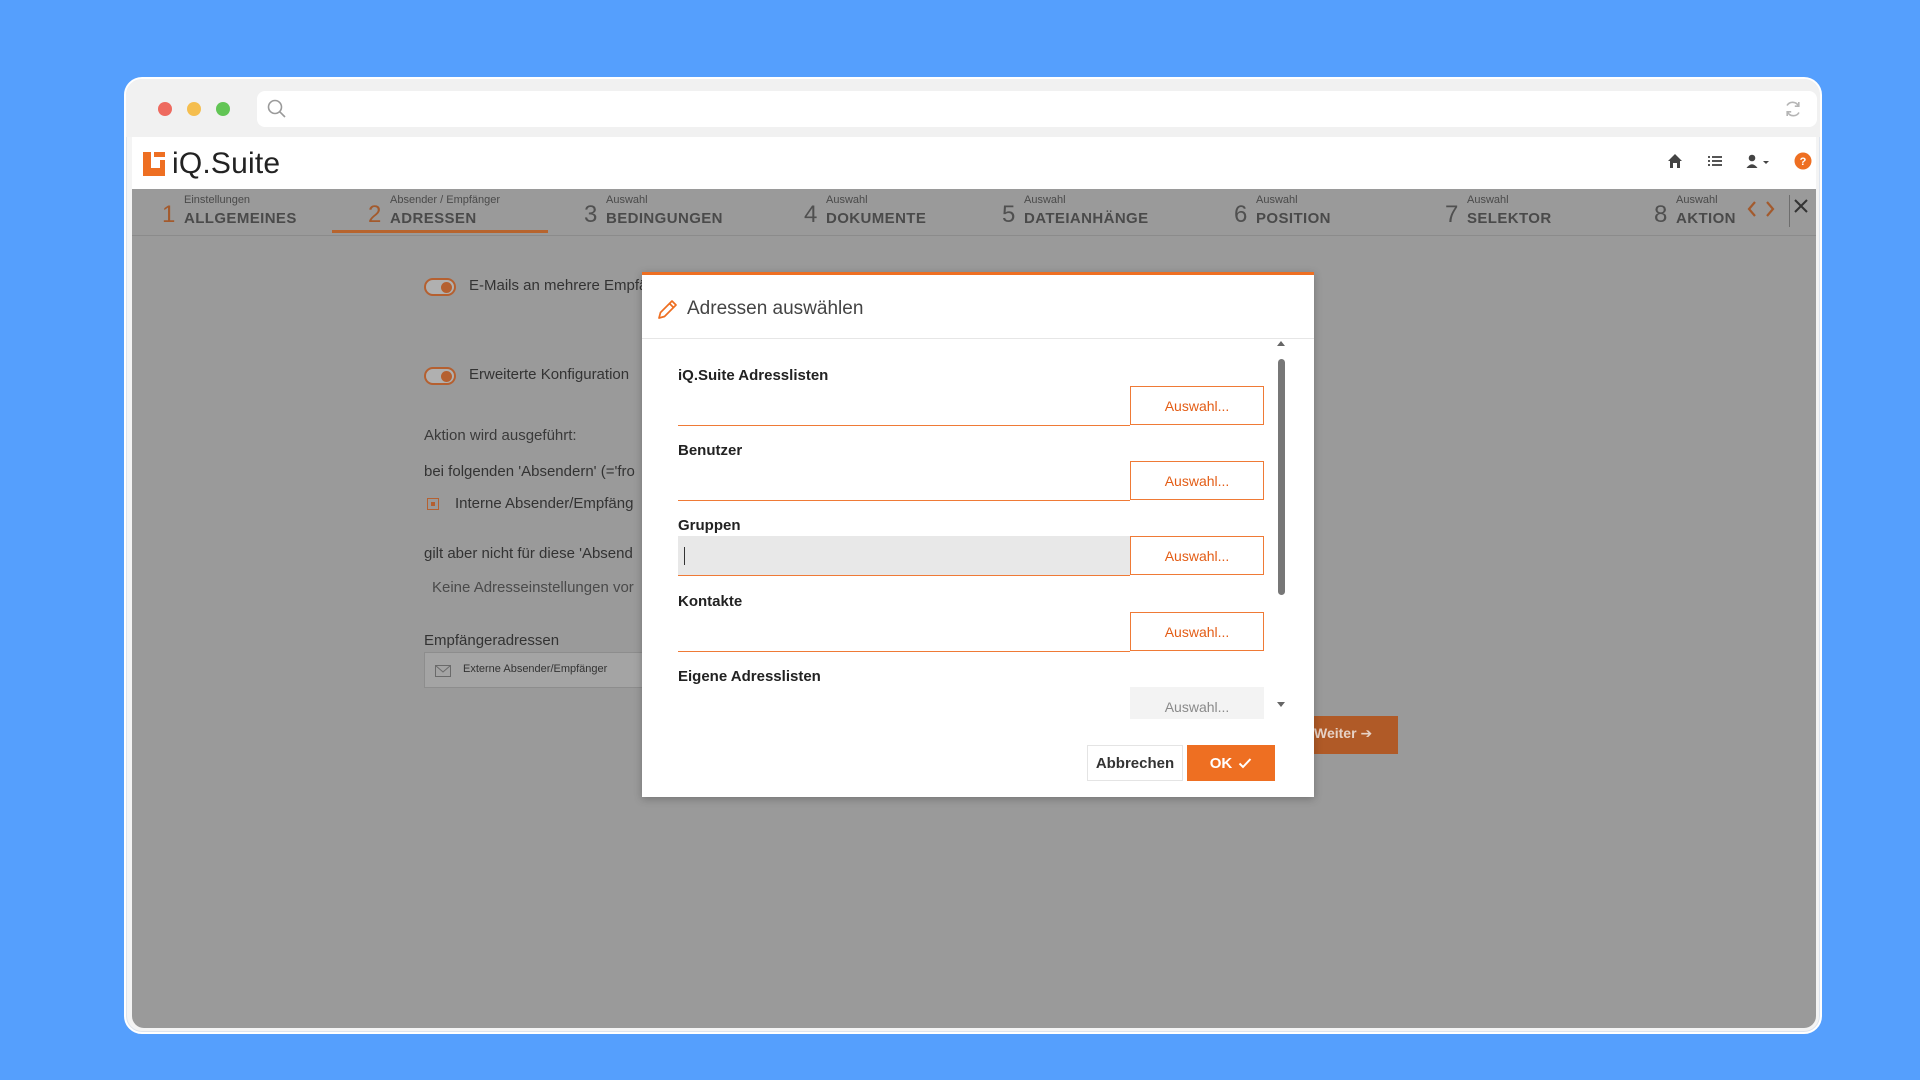  What do you see at coordinates (529, 471) in the screenshot?
I see `senders-line: bei folgenden 'Absendern' (='fro` at bounding box center [529, 471].